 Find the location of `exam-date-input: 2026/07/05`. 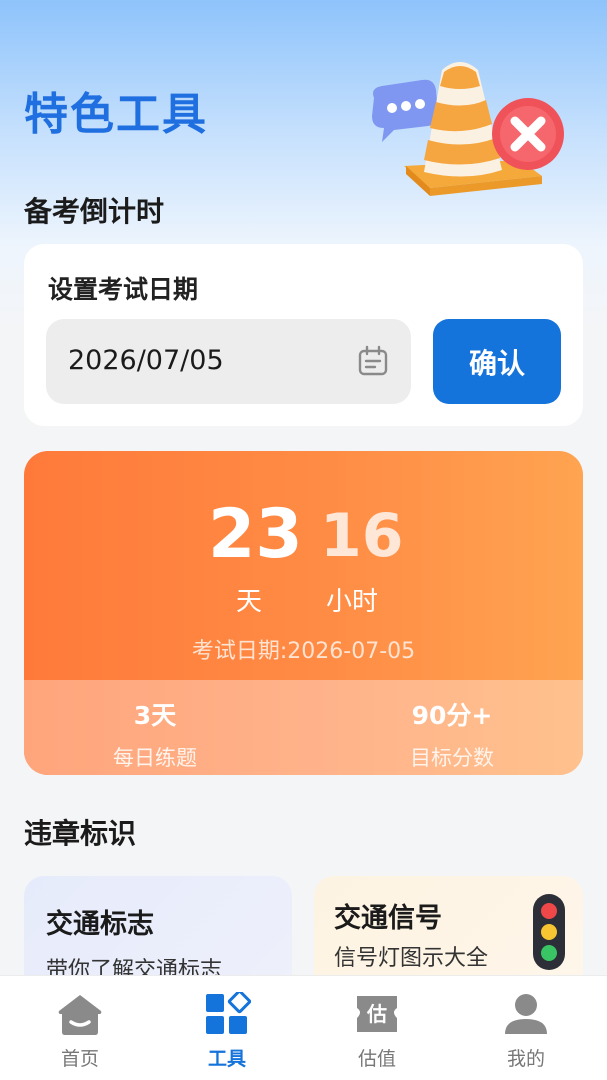

exam-date-input: 2026/07/05 is located at coordinates (228, 361).